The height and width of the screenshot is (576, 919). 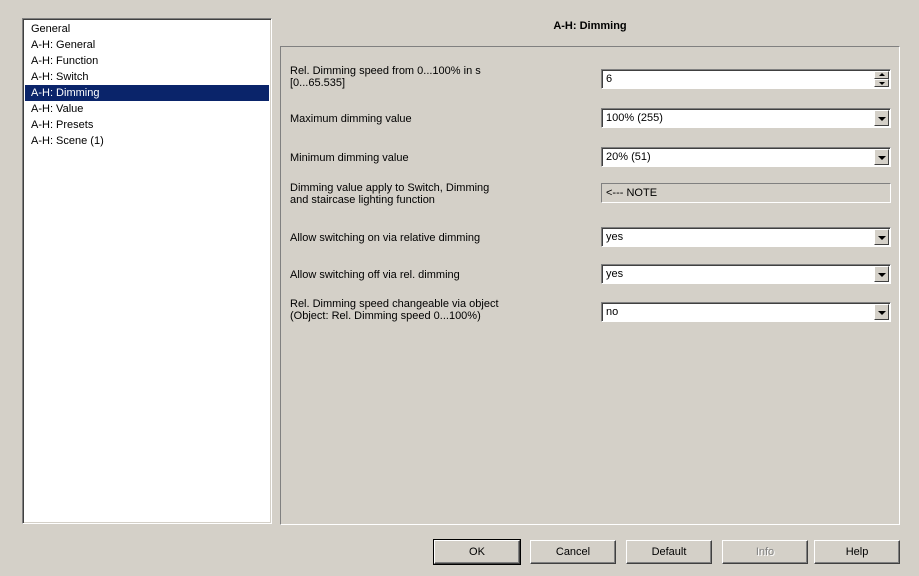 What do you see at coordinates (385, 71) in the screenshot?
I see `param-label-line: Rel. Dimming speed from 0...100% in s` at bounding box center [385, 71].